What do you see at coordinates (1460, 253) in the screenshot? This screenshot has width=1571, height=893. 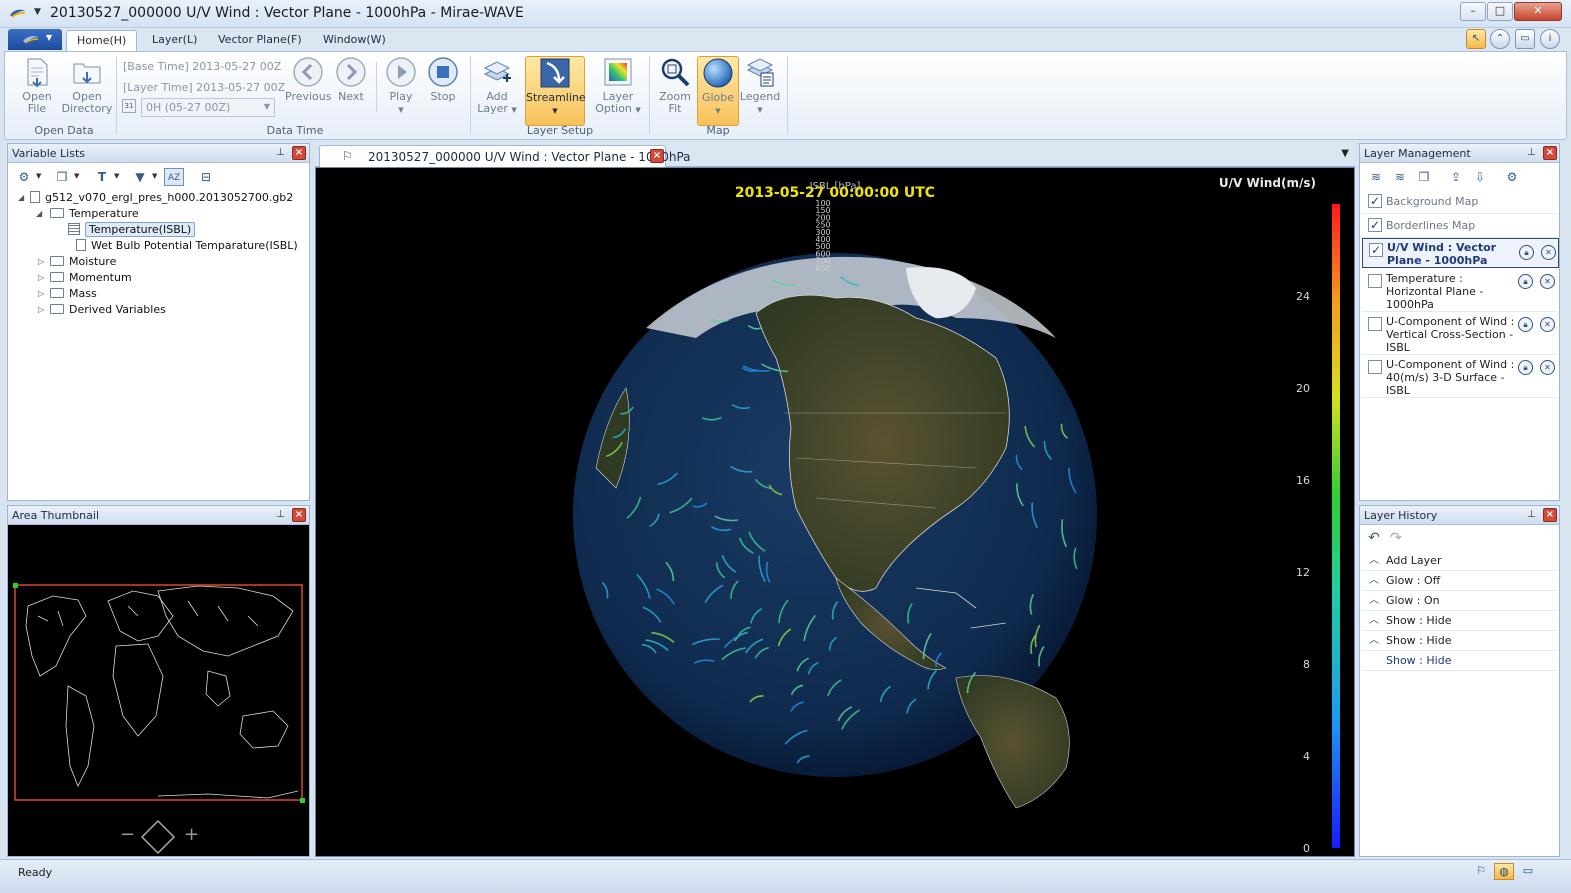 I see `layer-row-uv-wind: ✓ U/V Wind : Vector Plane - 1000hPa 🔒︎ ✕` at bounding box center [1460, 253].